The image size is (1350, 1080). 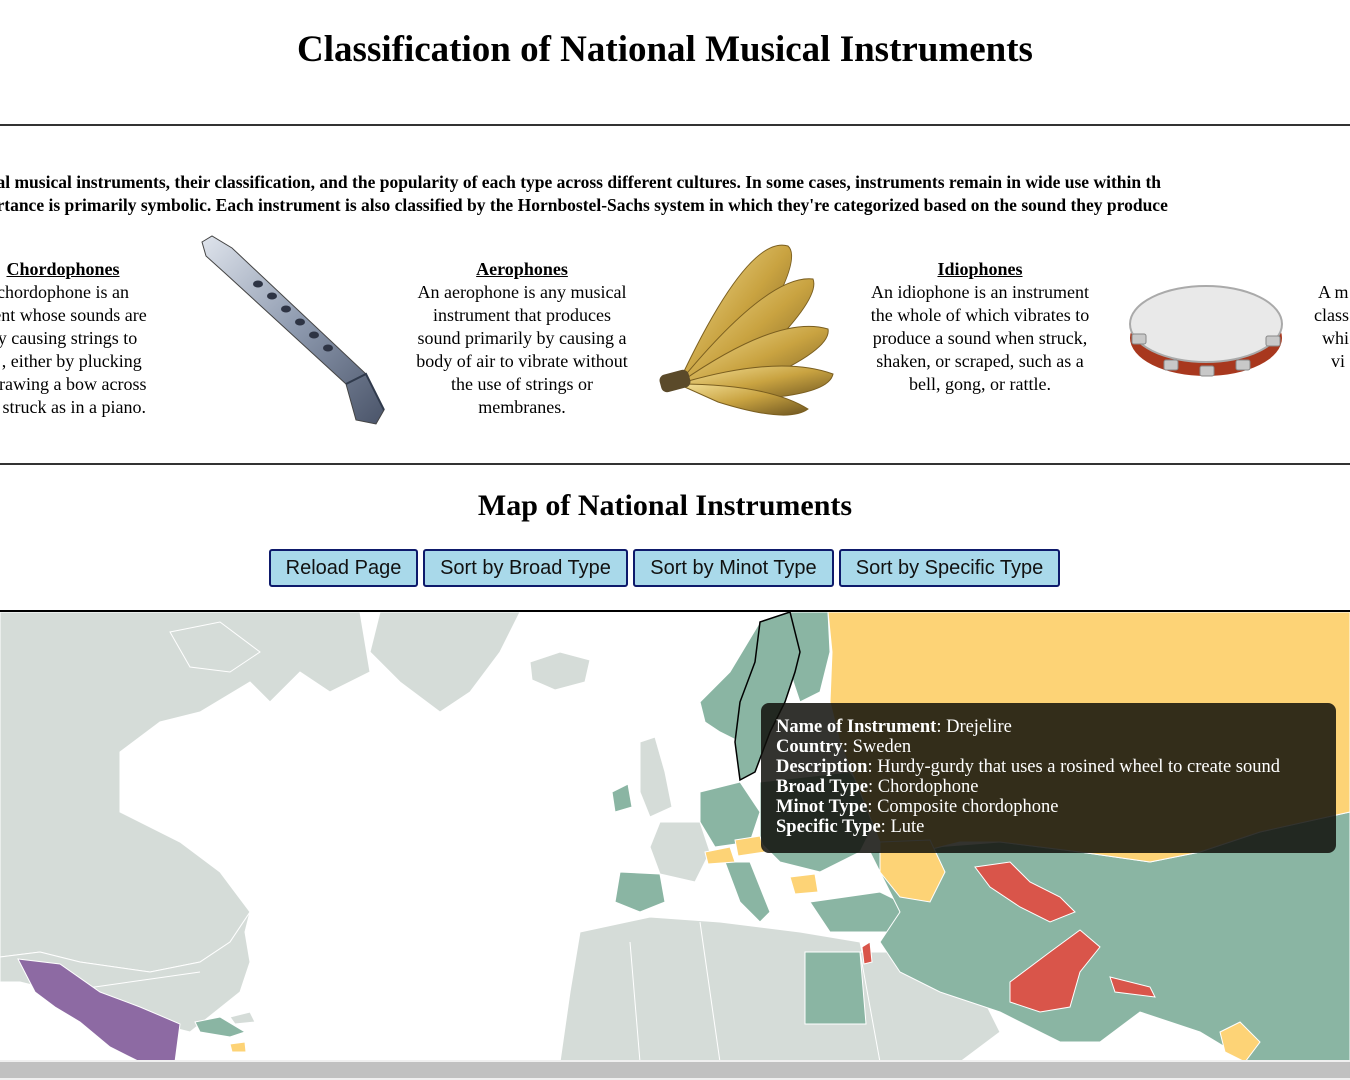 I want to click on divider-middle, so click(x=675, y=464).